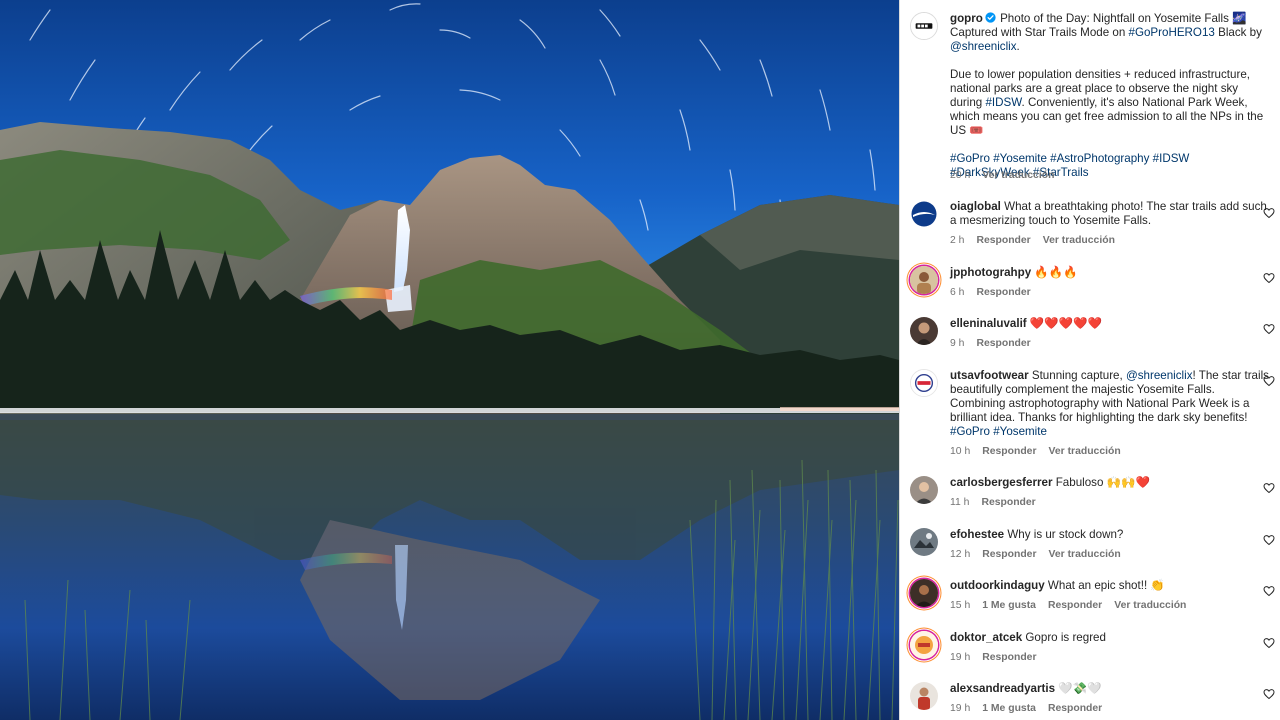  Describe the element at coordinates (1172, 32) in the screenshot. I see `hashtag-goprohero13: #GoProHERO13` at that location.